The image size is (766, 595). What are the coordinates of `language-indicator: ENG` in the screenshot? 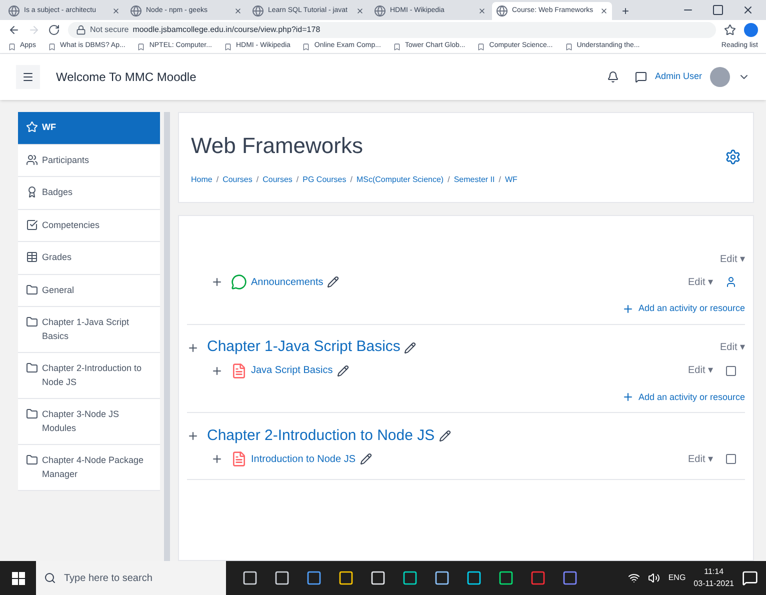 It's located at (677, 578).